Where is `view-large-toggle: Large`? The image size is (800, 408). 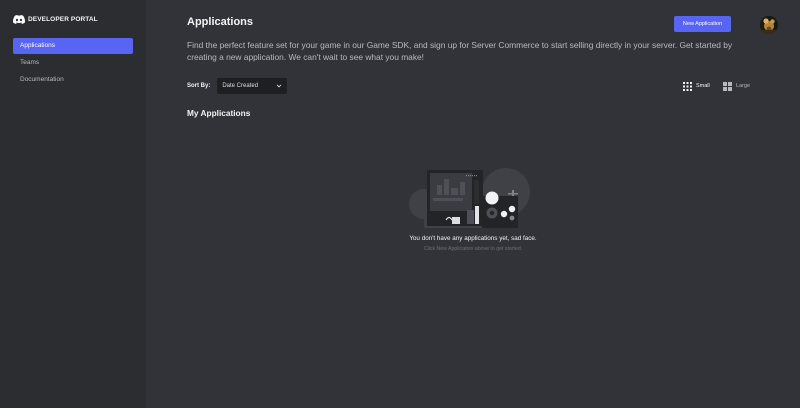 view-large-toggle: Large is located at coordinates (736, 86).